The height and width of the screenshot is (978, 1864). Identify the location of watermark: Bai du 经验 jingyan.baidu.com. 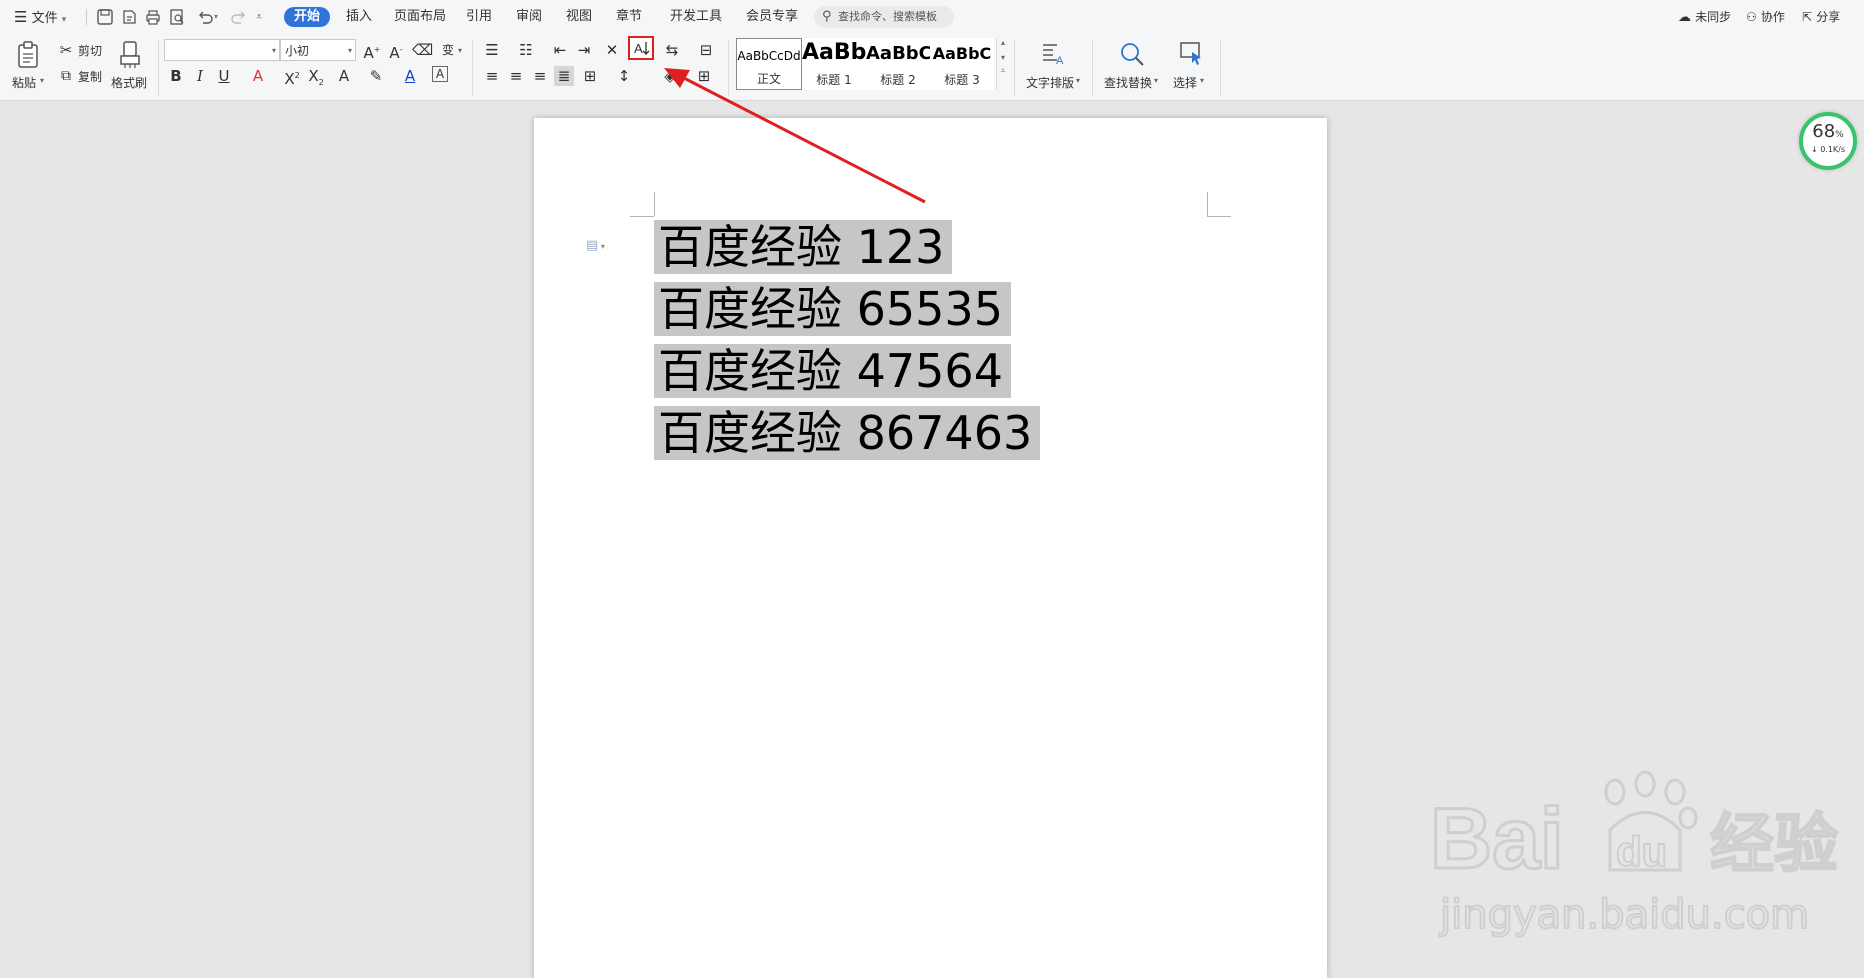
(1630, 855).